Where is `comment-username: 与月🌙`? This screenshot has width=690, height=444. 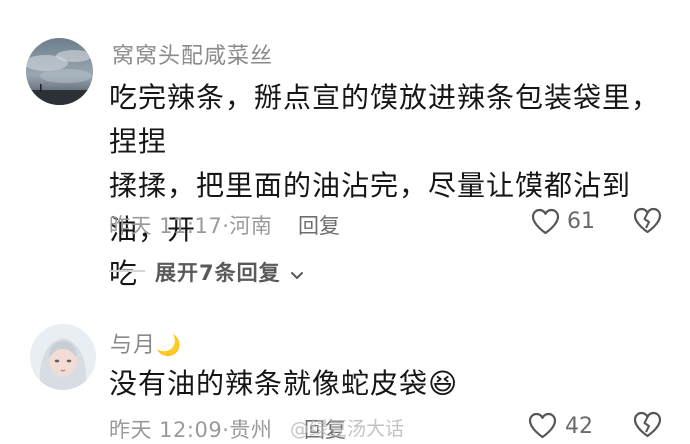
comment-username: 与月🌙 is located at coordinates (146, 343).